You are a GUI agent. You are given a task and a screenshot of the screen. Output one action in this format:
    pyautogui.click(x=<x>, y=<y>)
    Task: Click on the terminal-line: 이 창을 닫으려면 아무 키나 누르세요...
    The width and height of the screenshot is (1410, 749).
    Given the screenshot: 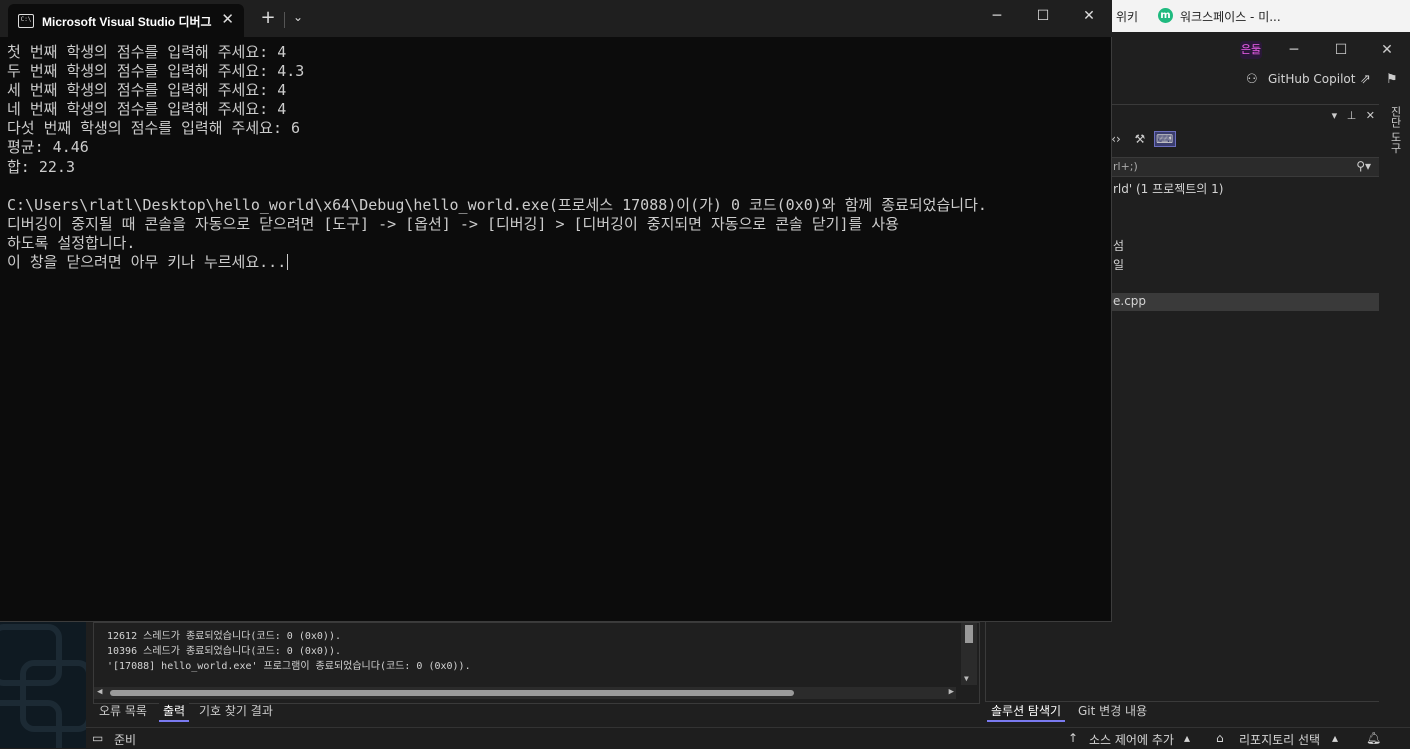 What is the action you would take?
    pyautogui.click(x=147, y=262)
    